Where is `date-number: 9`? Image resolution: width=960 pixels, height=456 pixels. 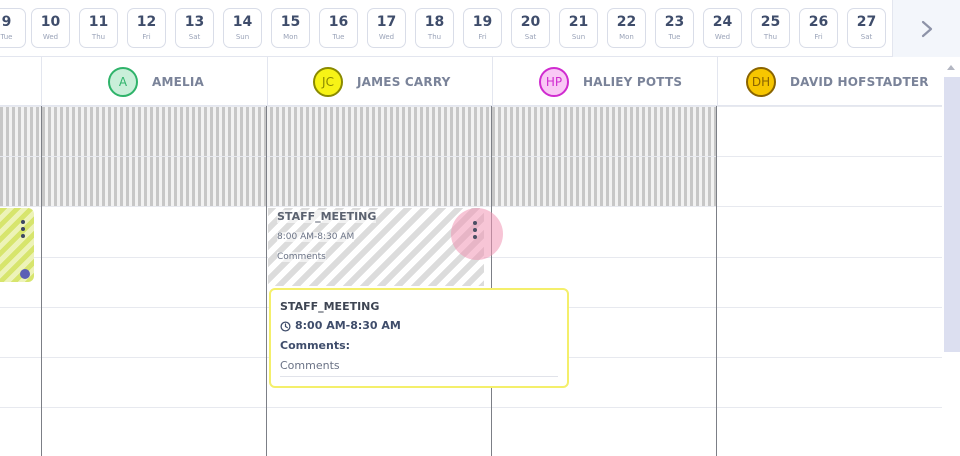 date-number: 9 is located at coordinates (6, 22).